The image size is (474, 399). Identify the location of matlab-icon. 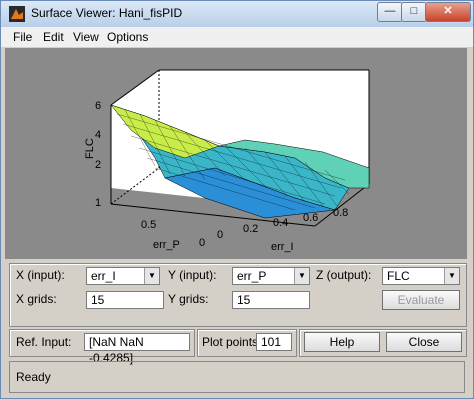
(17, 14).